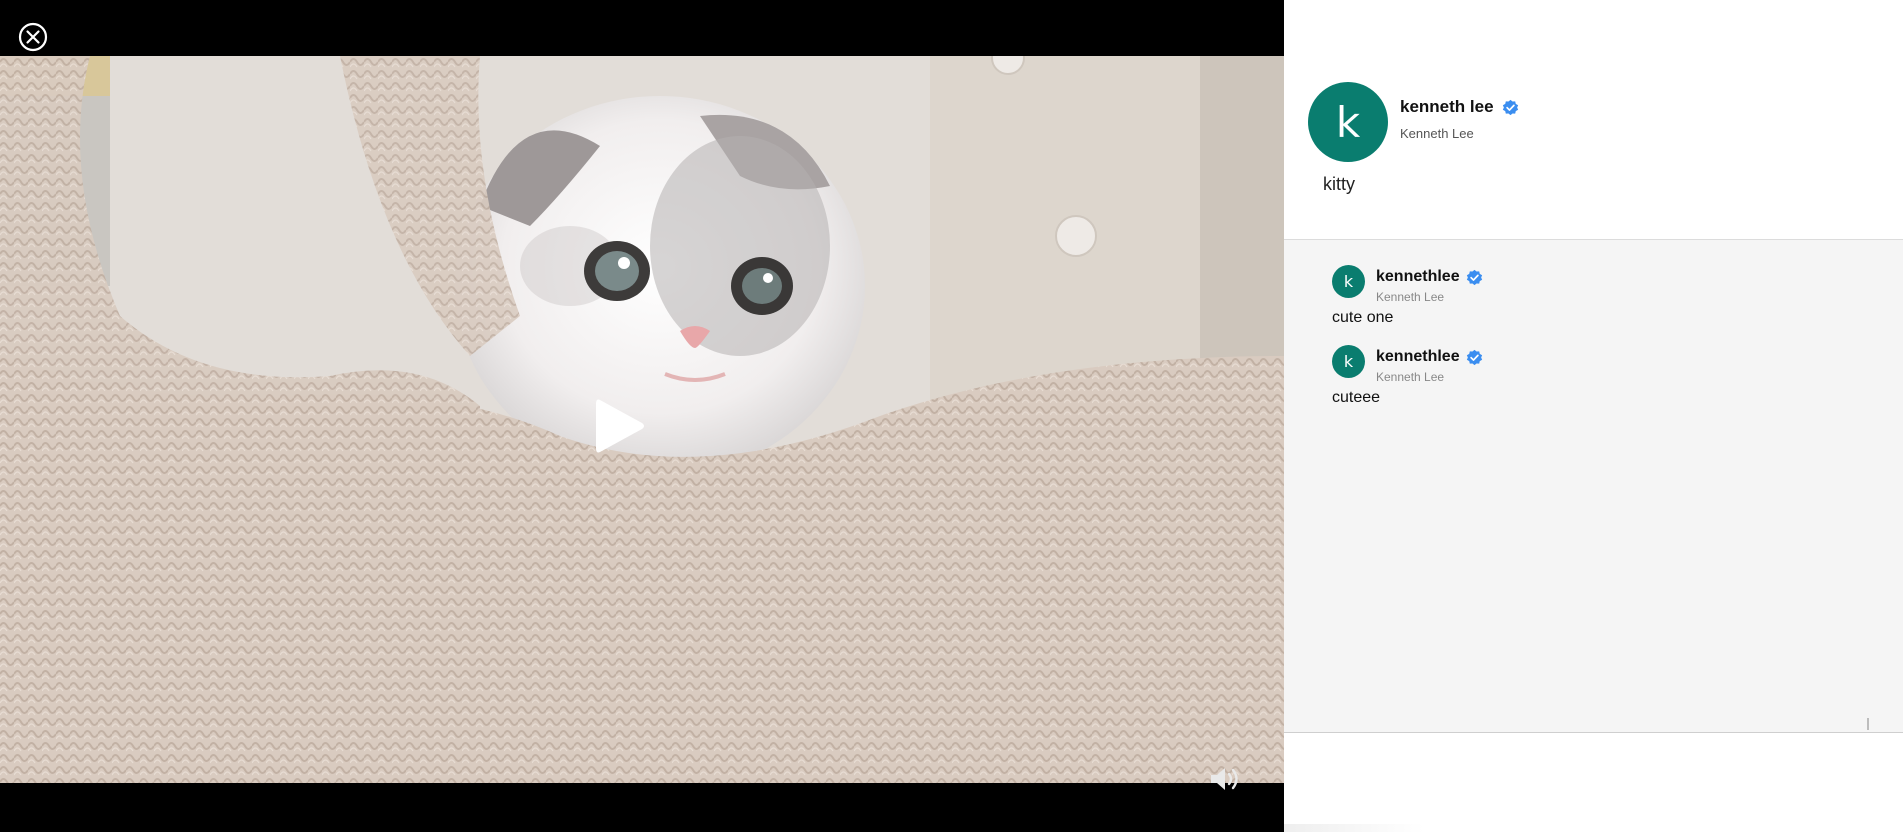 The image size is (1903, 832). I want to click on comment-text: cuteee, so click(1356, 397).